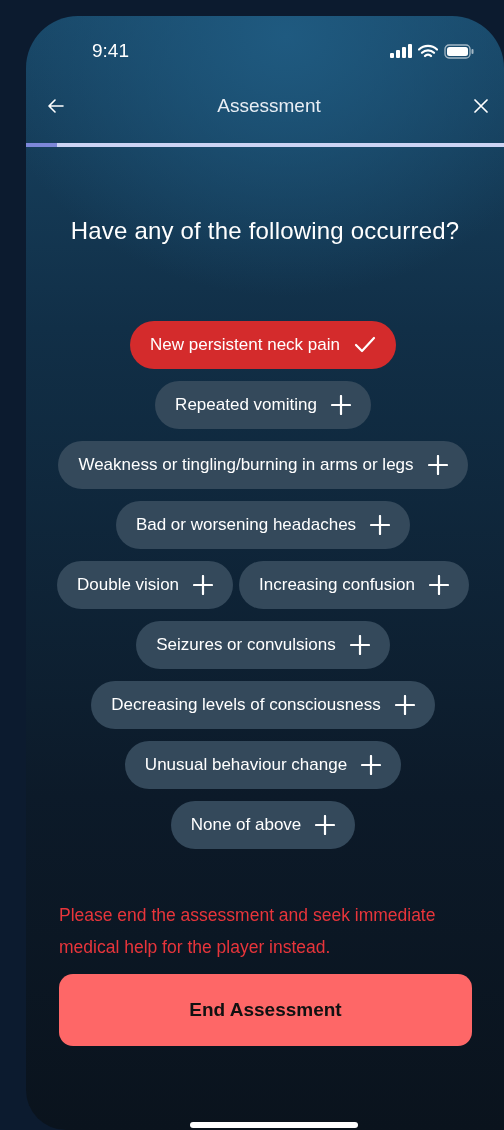 The image size is (504, 1130). What do you see at coordinates (265, 231) in the screenshot?
I see `question-text: Have any of the following occurred?` at bounding box center [265, 231].